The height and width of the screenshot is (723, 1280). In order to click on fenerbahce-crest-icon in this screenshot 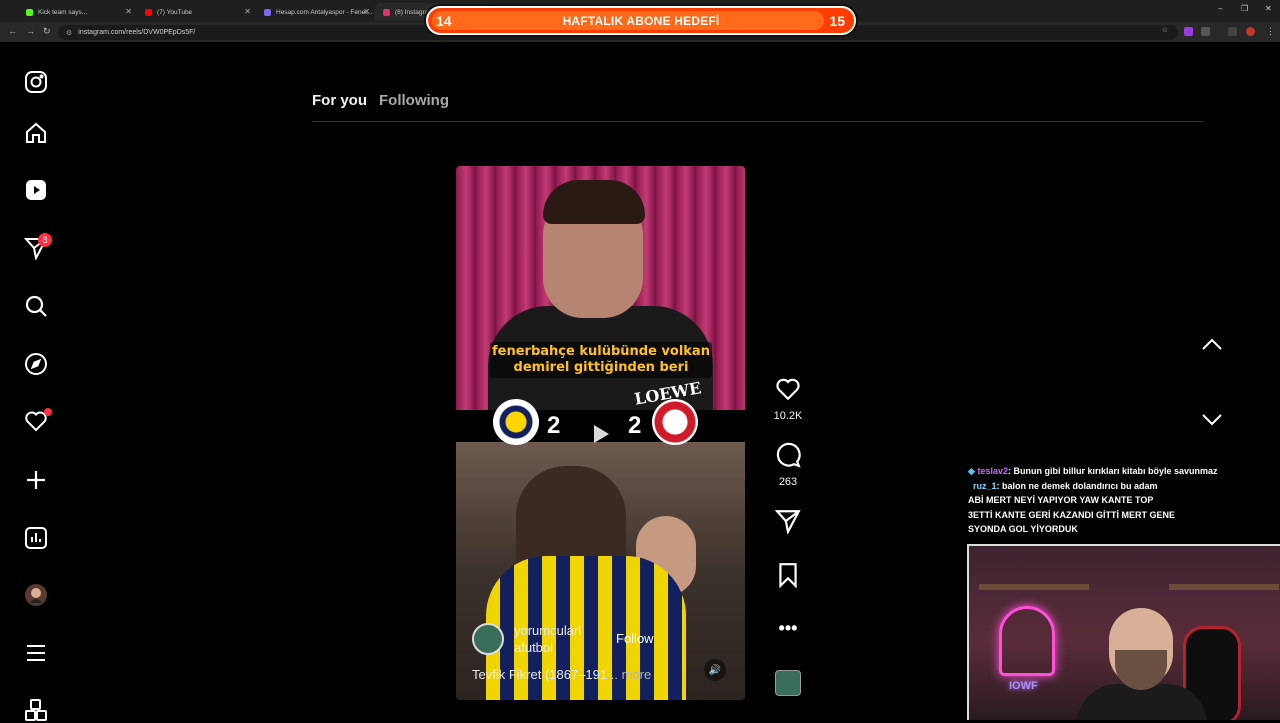, I will do `click(516, 422)`.